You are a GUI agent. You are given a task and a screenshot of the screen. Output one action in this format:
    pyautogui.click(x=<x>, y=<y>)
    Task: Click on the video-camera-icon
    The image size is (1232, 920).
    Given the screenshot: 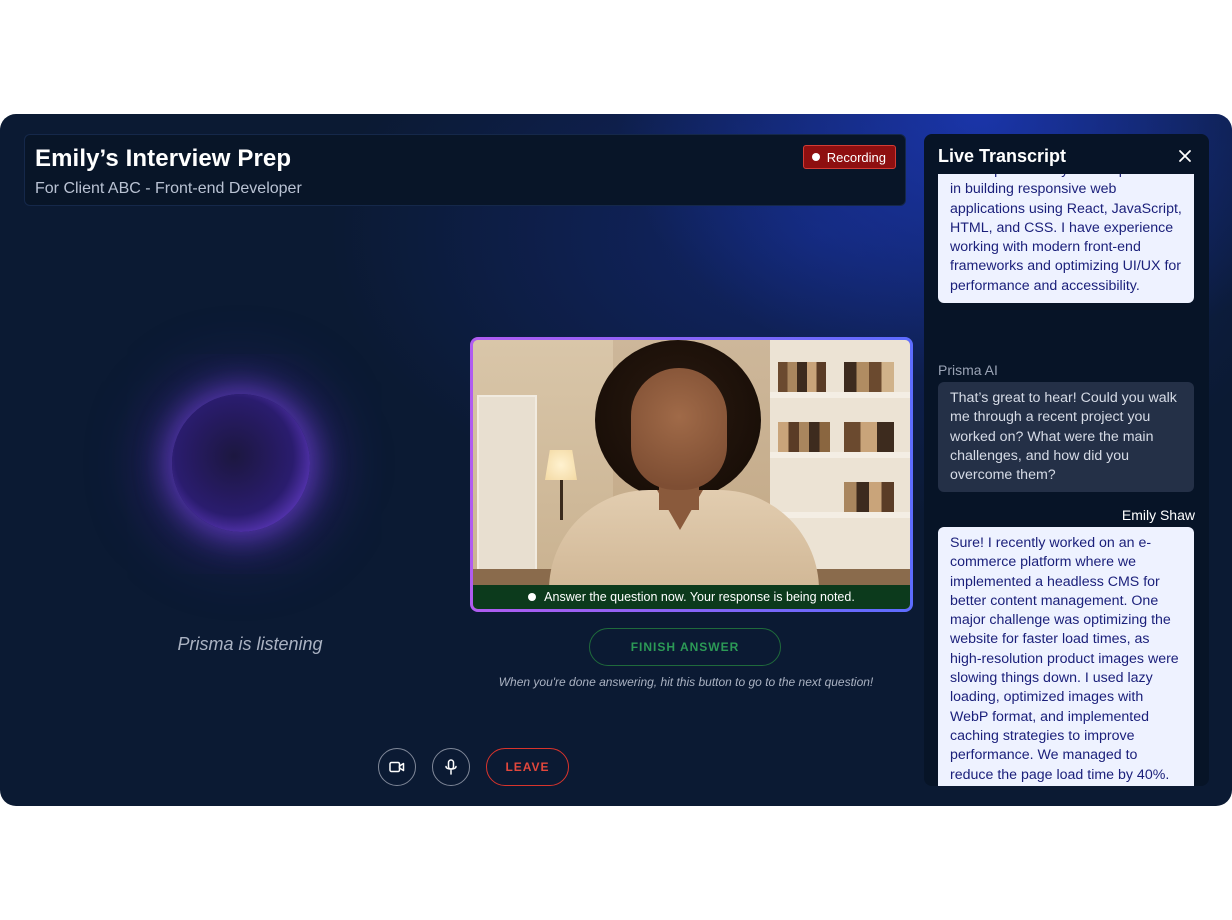 What is the action you would take?
    pyautogui.click(x=397, y=767)
    